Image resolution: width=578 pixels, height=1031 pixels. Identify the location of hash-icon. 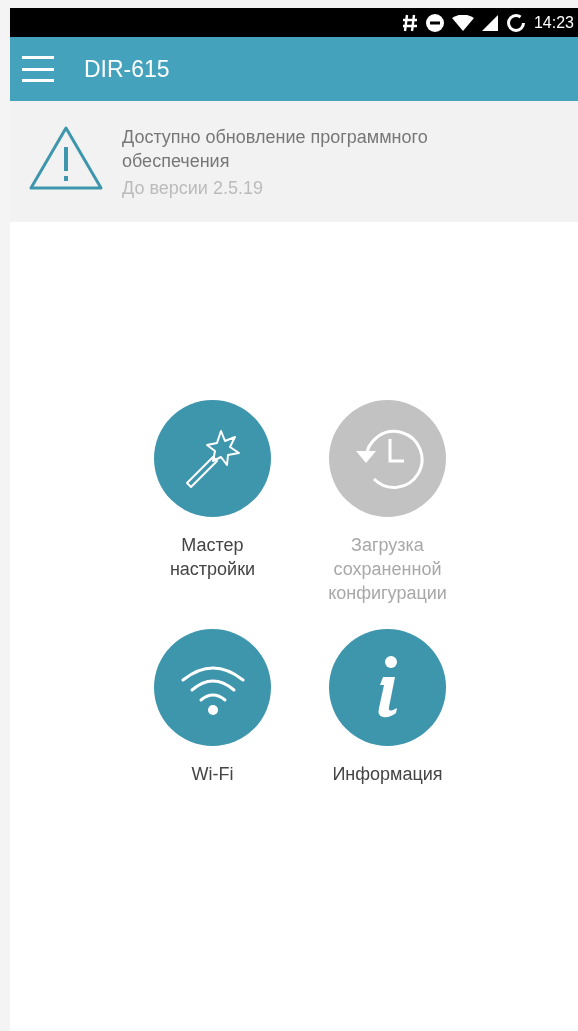
(409, 22).